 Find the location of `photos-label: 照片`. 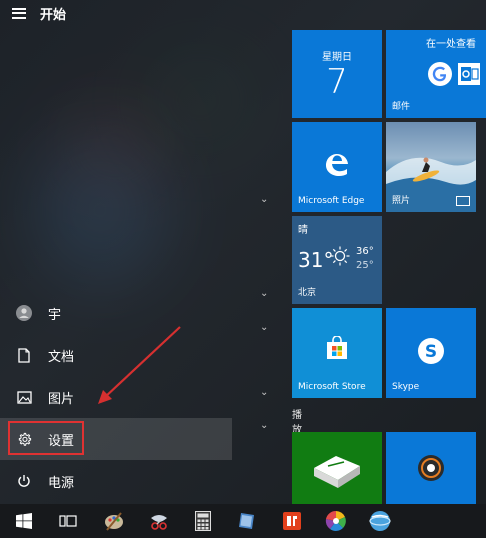

photos-label: 照片 is located at coordinates (401, 201).